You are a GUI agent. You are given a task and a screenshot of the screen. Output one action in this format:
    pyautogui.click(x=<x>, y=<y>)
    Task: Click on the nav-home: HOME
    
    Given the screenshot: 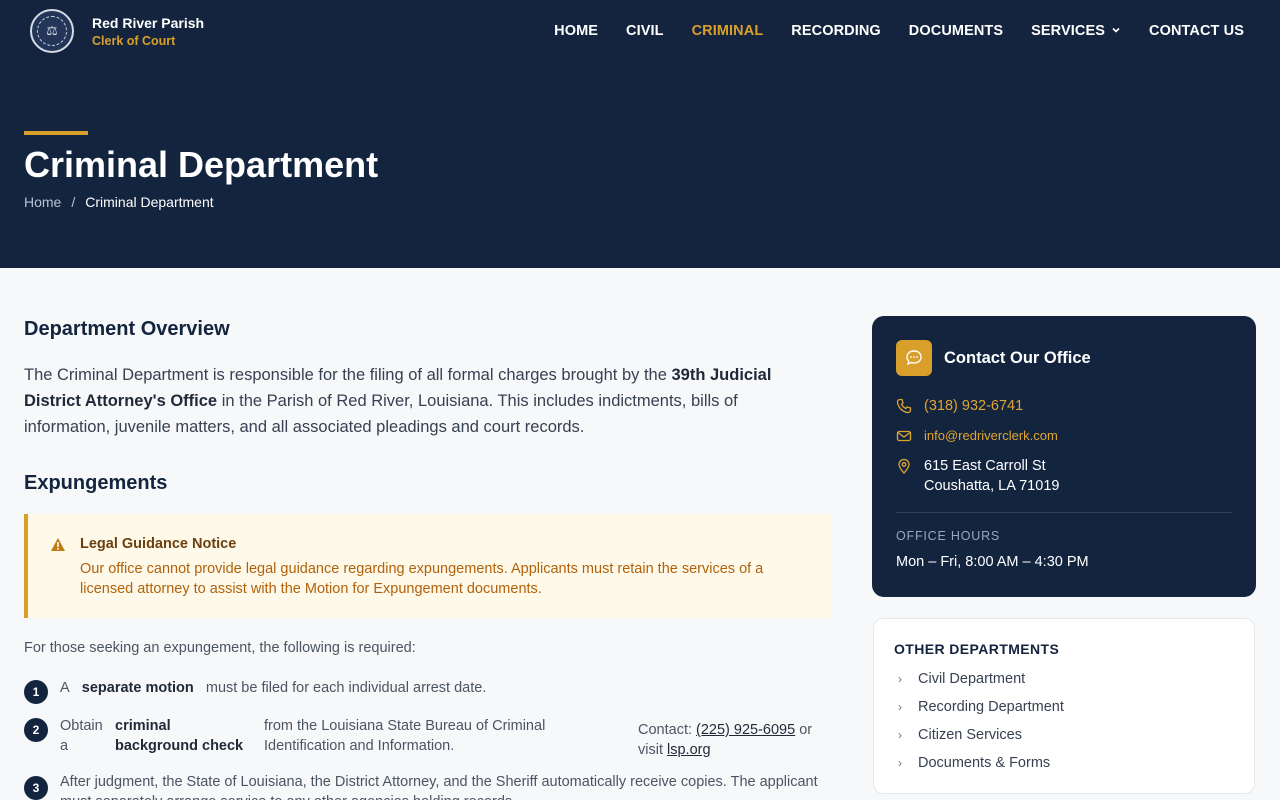 What is the action you would take?
    pyautogui.click(x=576, y=31)
    